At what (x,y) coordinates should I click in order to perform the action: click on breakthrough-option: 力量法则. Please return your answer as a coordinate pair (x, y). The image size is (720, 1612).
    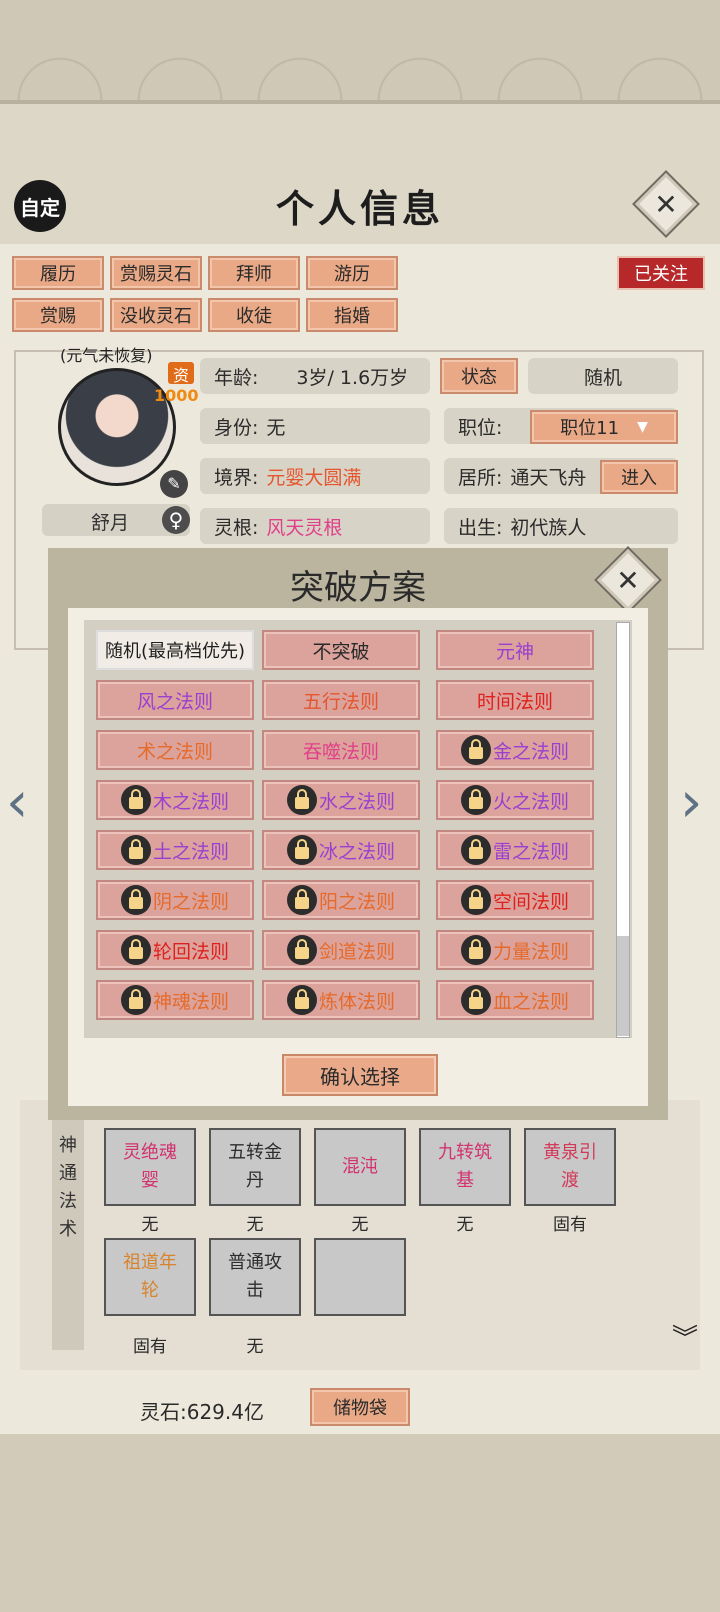
    Looking at the image, I should click on (515, 950).